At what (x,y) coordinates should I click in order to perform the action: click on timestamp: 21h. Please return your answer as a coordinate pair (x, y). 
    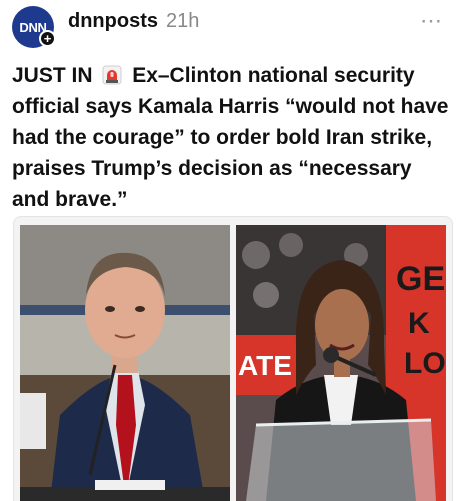
    Looking at the image, I should click on (183, 21).